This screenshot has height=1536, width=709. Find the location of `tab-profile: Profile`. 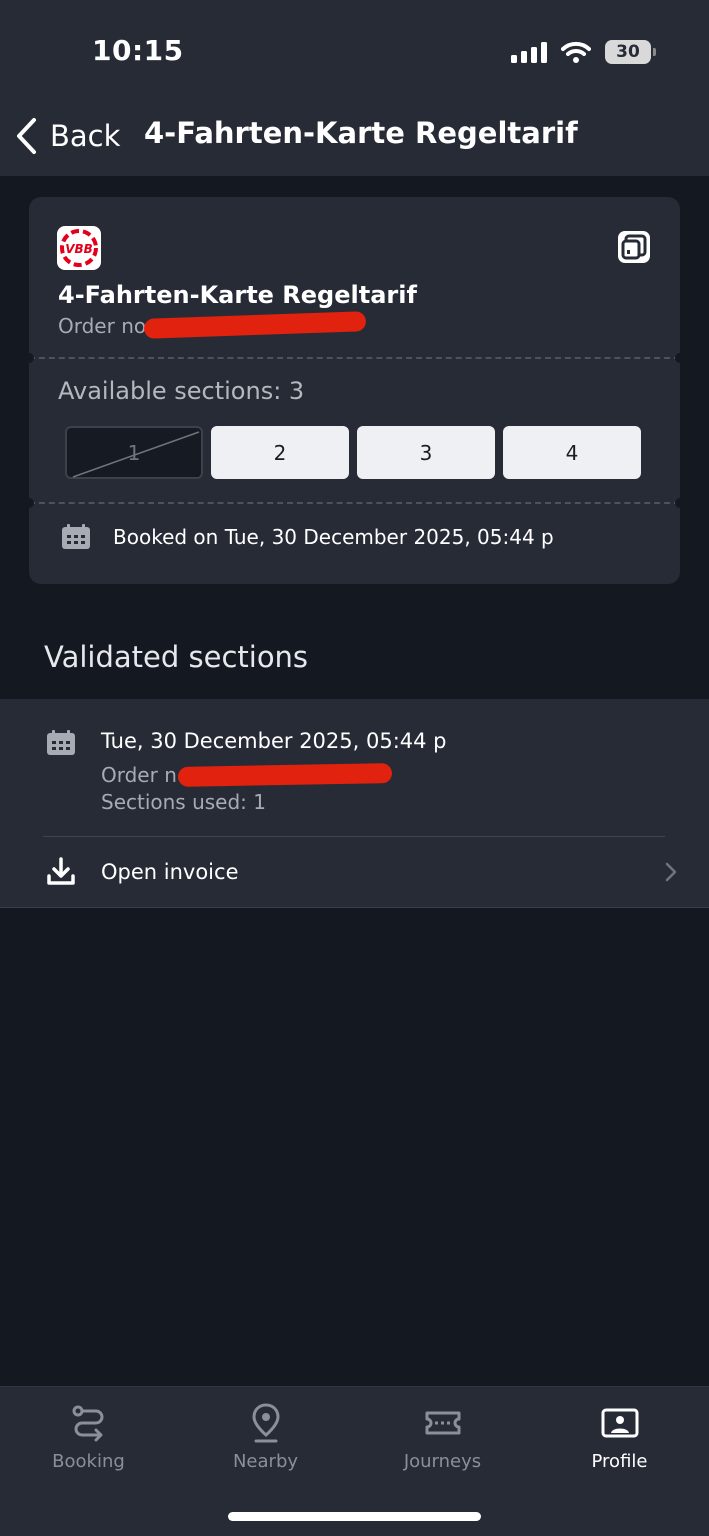

tab-profile: Profile is located at coordinates (619, 1437).